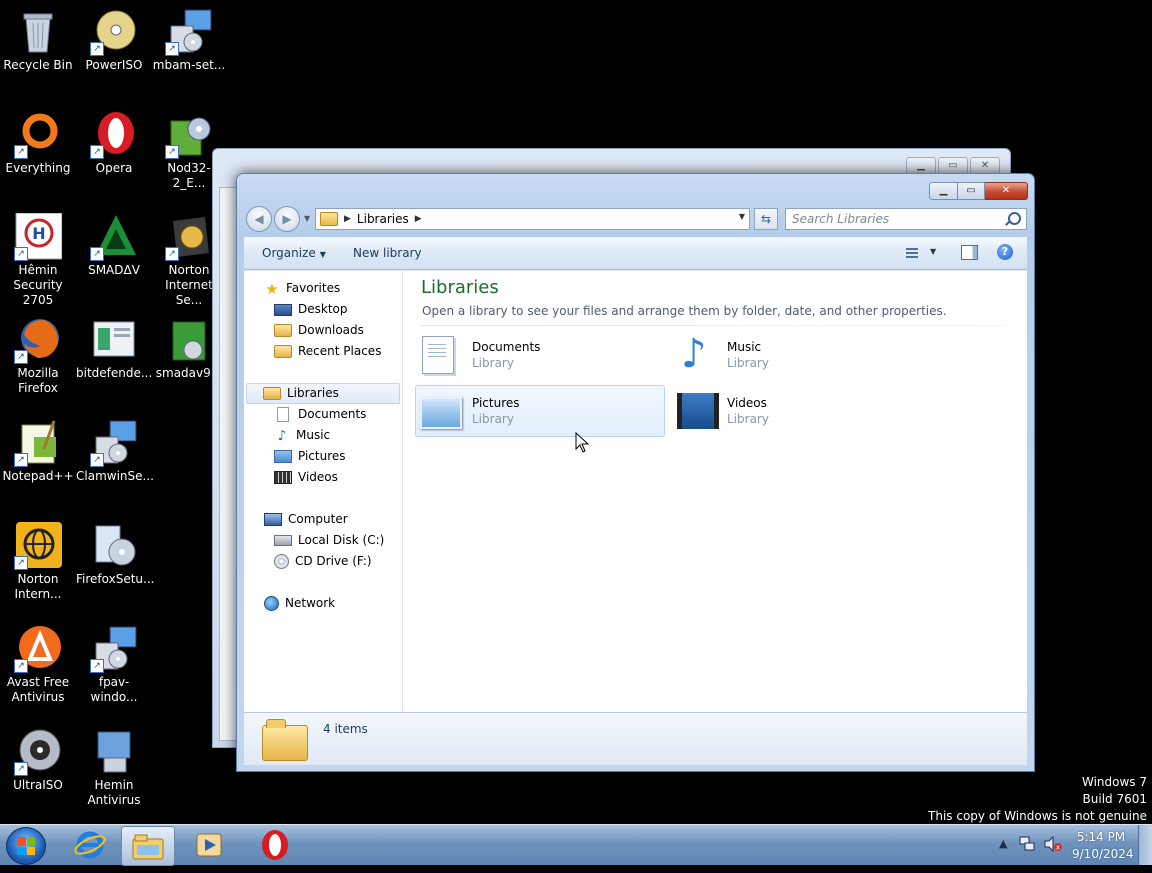  I want to click on bitdefender-icon, so click(114, 340).